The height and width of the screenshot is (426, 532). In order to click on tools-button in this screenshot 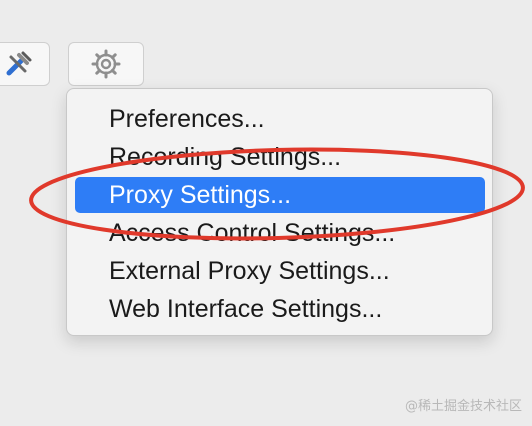, I will do `click(25, 64)`.